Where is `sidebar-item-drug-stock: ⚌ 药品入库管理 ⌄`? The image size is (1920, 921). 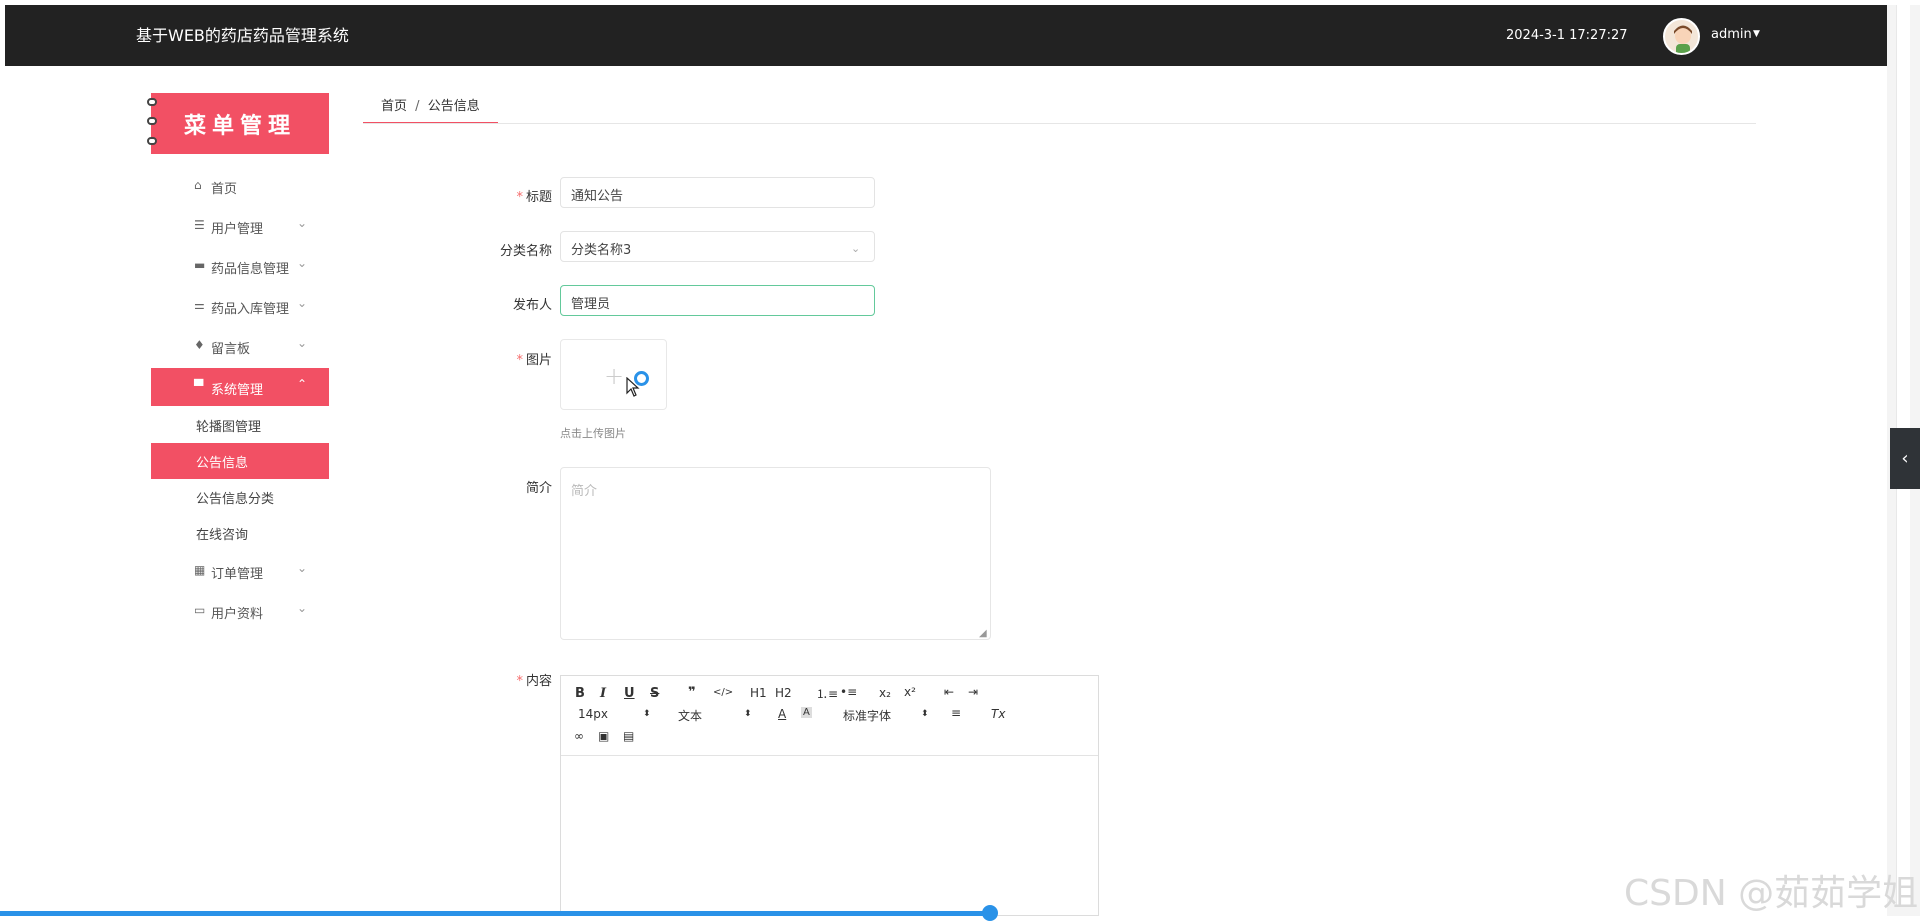
sidebar-item-drug-stock: ⚌ 药品入库管理 ⌄ is located at coordinates (240, 306).